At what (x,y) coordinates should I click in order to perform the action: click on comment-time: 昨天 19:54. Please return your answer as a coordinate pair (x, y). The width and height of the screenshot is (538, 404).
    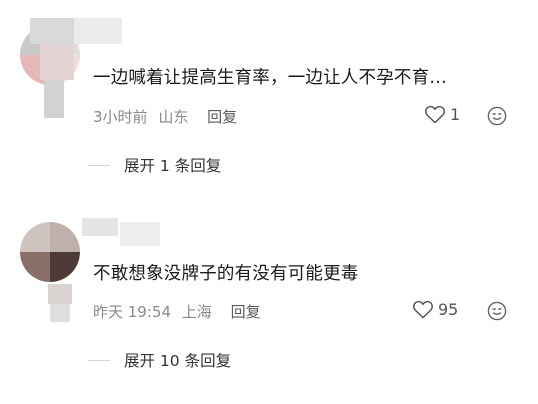
    Looking at the image, I should click on (132, 312).